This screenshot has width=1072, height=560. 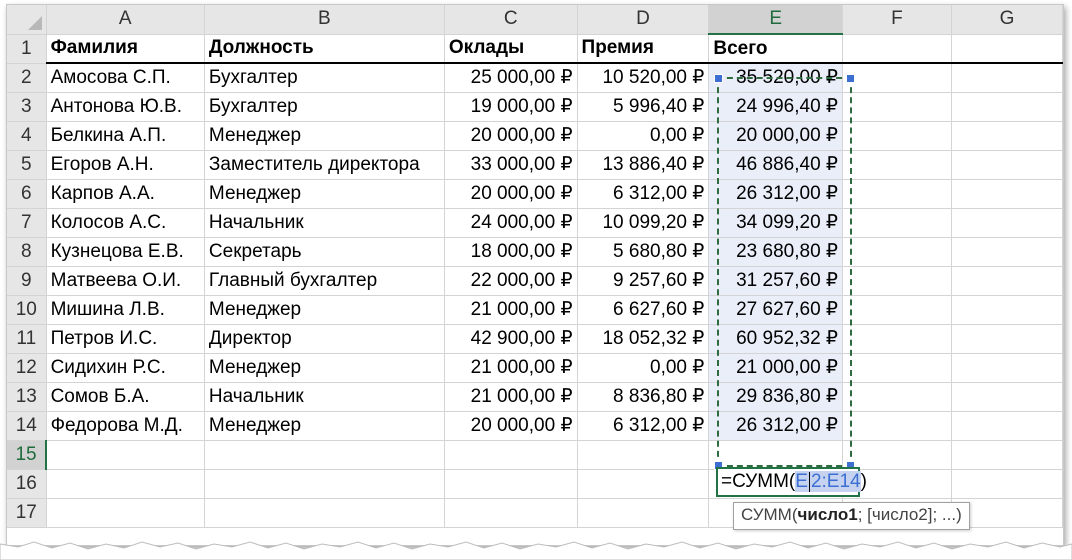 What do you see at coordinates (776, 310) in the screenshot?
I see `cell-total: 27 627,60 ₽` at bounding box center [776, 310].